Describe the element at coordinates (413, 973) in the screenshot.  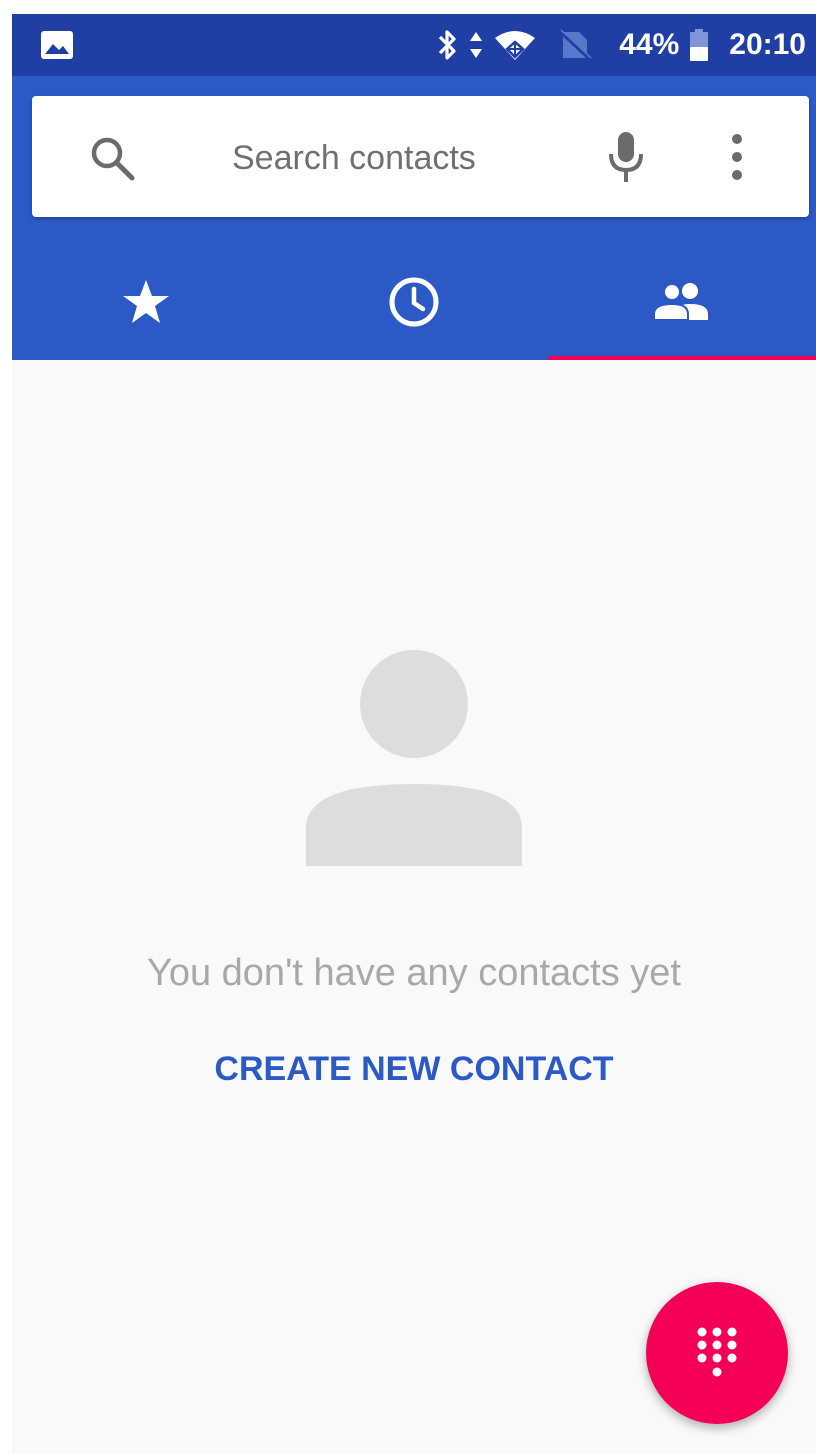
I see `empty-state-message: You don't have any contacts yet` at that location.